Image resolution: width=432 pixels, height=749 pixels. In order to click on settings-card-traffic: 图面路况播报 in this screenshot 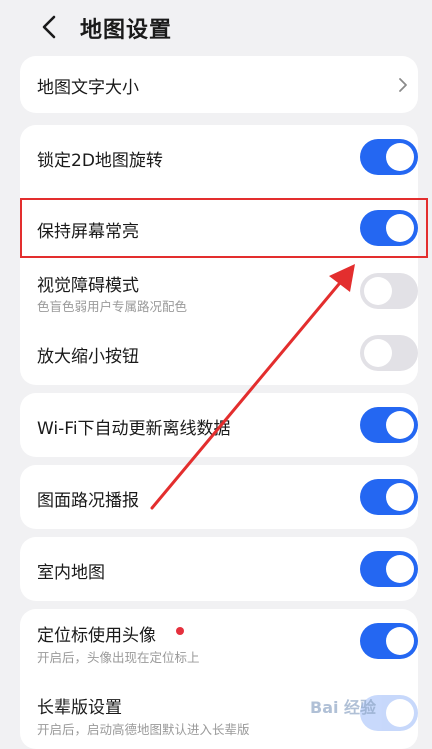, I will do `click(219, 497)`.